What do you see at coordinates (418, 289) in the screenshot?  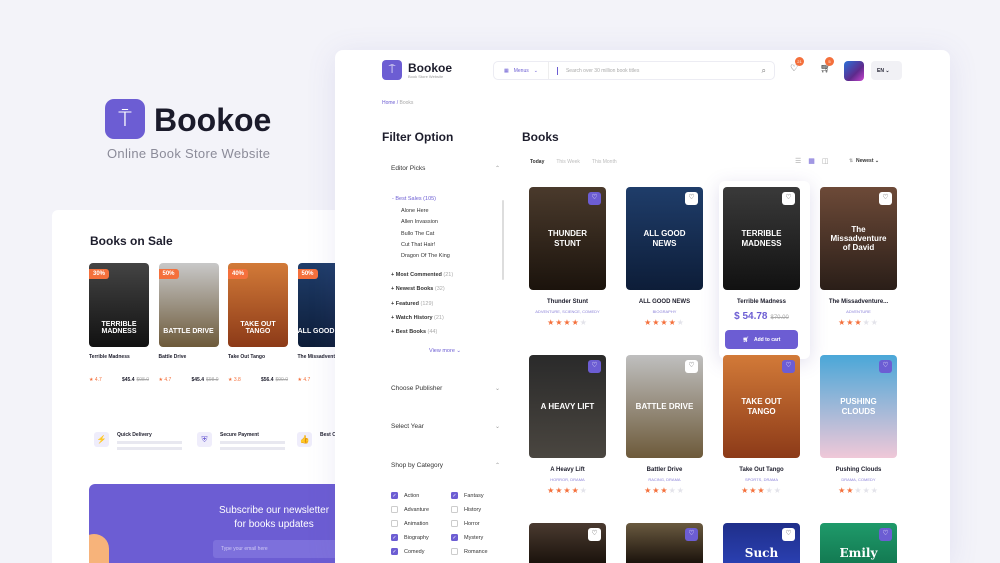 I see `filter-group: + Newest Books (32)` at bounding box center [418, 289].